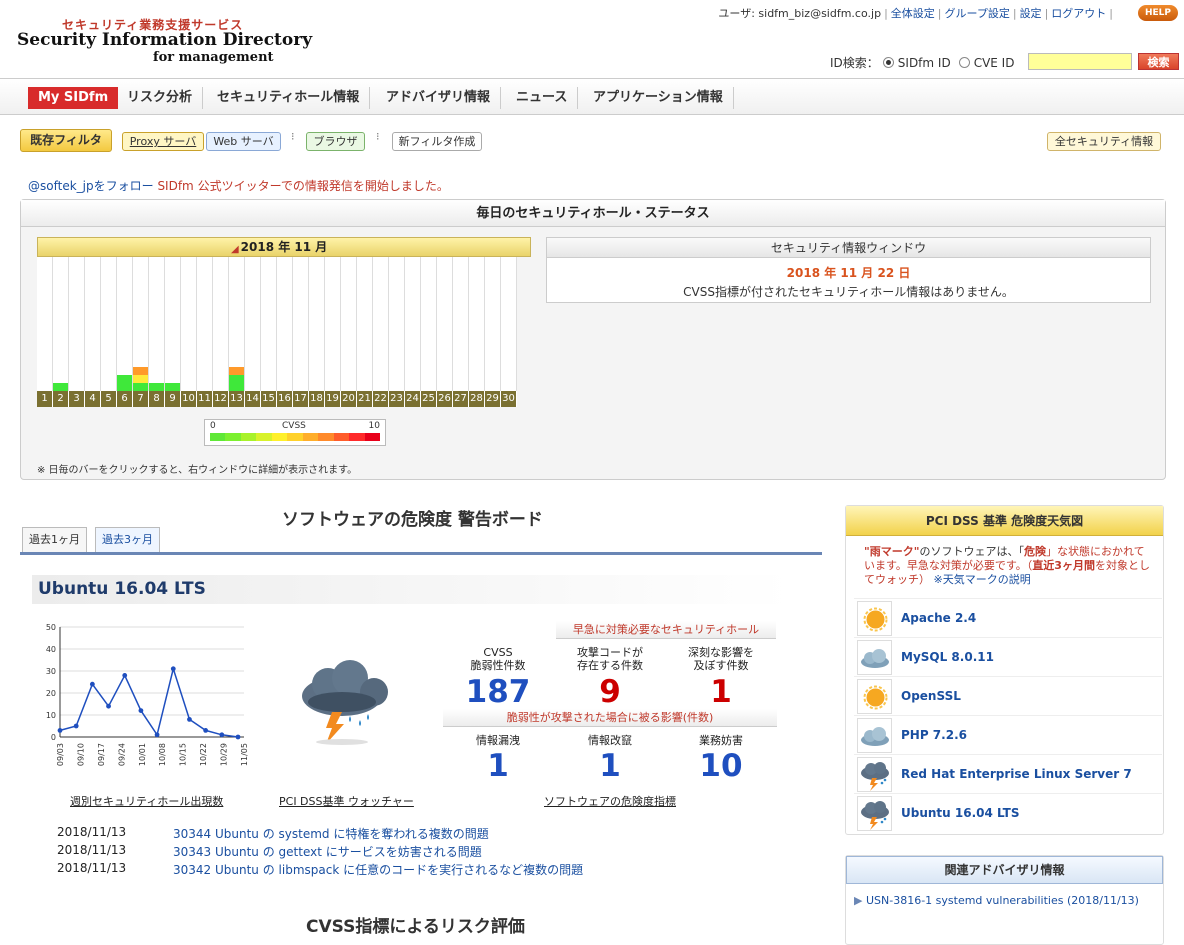  I want to click on id-search-input, so click(1080, 61).